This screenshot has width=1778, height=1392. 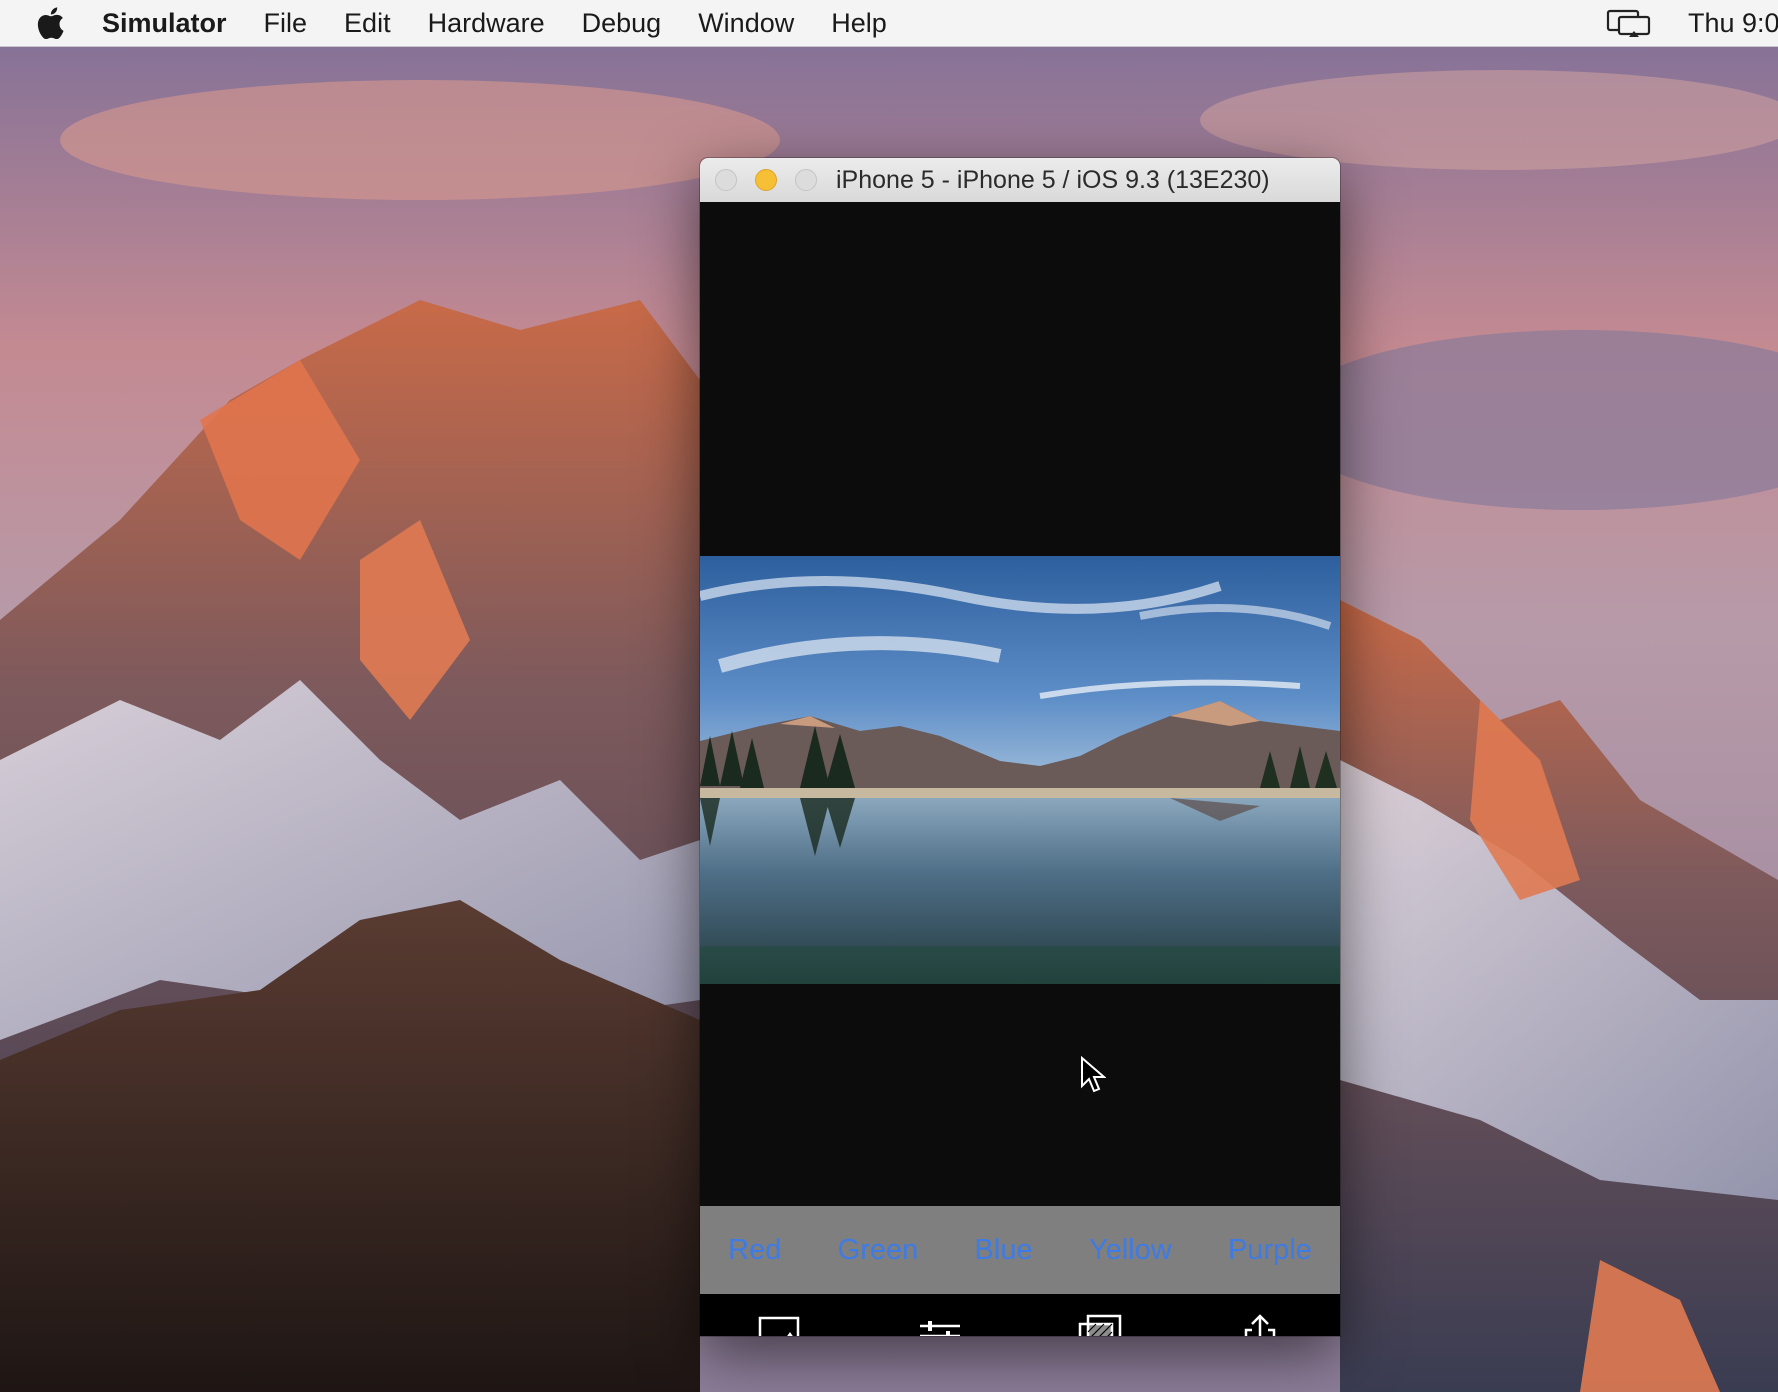 What do you see at coordinates (486, 23) in the screenshot?
I see `menu-hardware: Hardware` at bounding box center [486, 23].